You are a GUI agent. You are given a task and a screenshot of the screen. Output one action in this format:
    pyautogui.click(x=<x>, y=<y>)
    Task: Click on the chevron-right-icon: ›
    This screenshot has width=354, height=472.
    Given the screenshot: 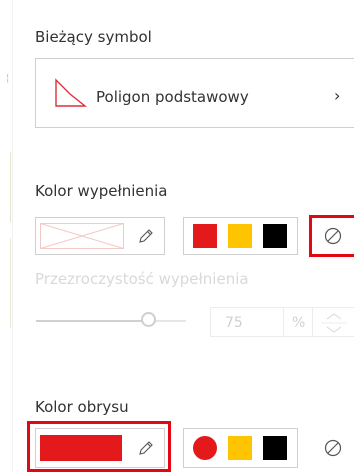 What is the action you would take?
    pyautogui.click(x=337, y=95)
    